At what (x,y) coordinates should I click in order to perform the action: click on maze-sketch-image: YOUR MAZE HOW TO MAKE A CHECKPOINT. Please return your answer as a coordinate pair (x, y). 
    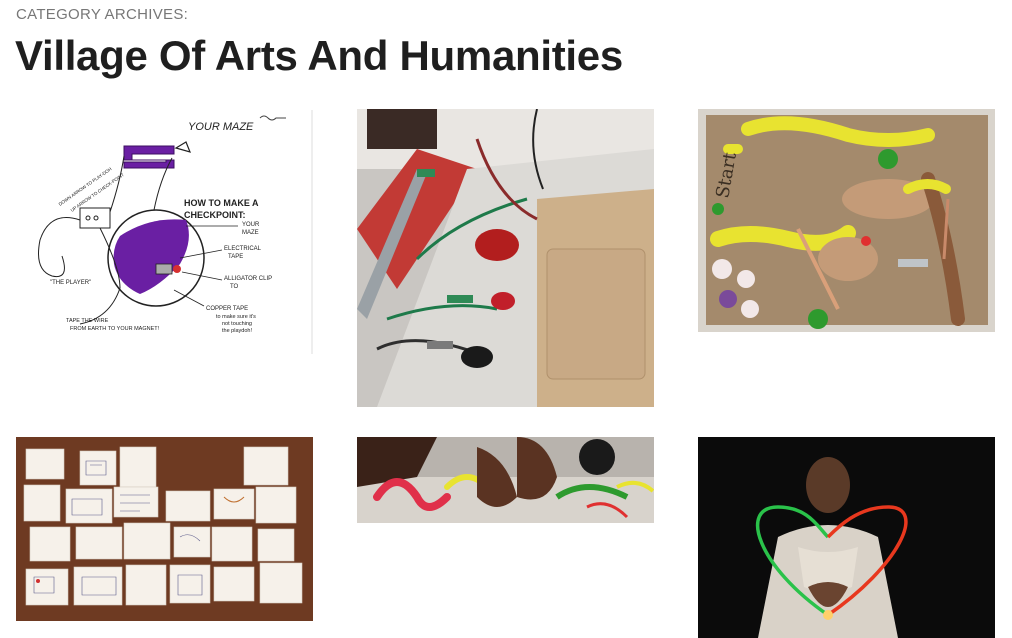
    Looking at the image, I should click on (164, 232).